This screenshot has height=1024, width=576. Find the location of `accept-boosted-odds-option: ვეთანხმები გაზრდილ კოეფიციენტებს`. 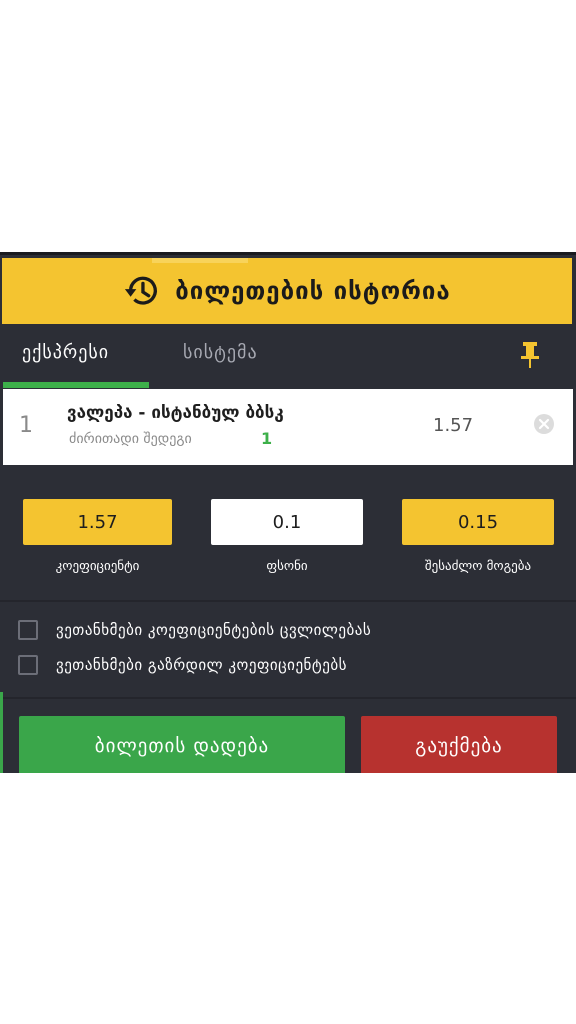

accept-boosted-odds-option: ვეთანხმები გაზრდილ კოეფიციენტებს is located at coordinates (182, 665).